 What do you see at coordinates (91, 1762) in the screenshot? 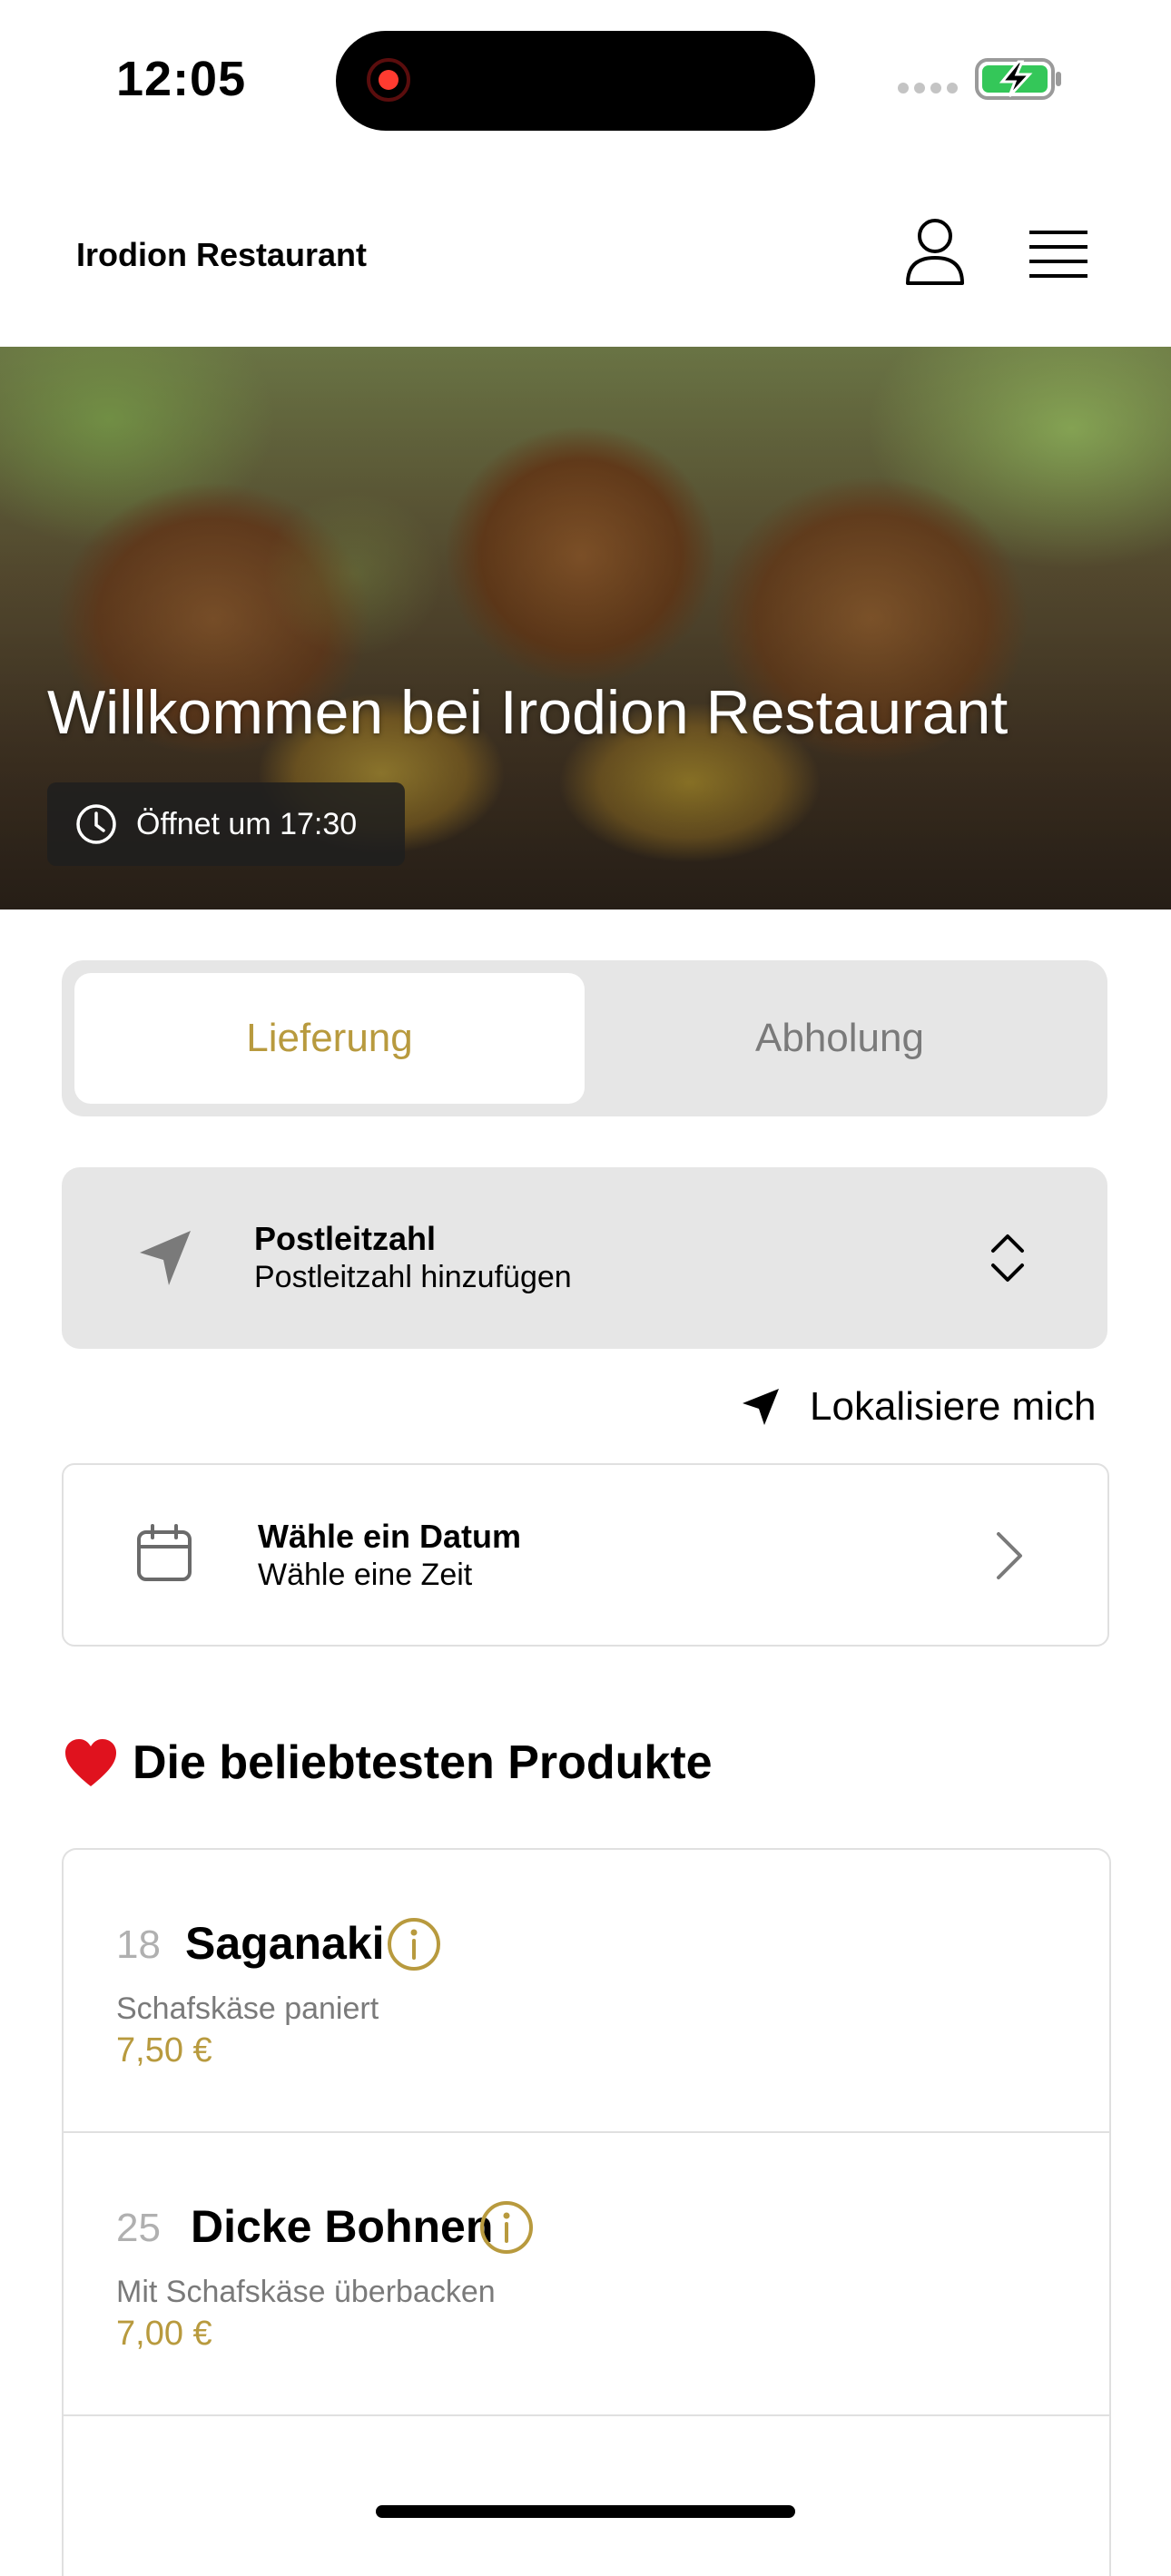
I see `heart-icon` at bounding box center [91, 1762].